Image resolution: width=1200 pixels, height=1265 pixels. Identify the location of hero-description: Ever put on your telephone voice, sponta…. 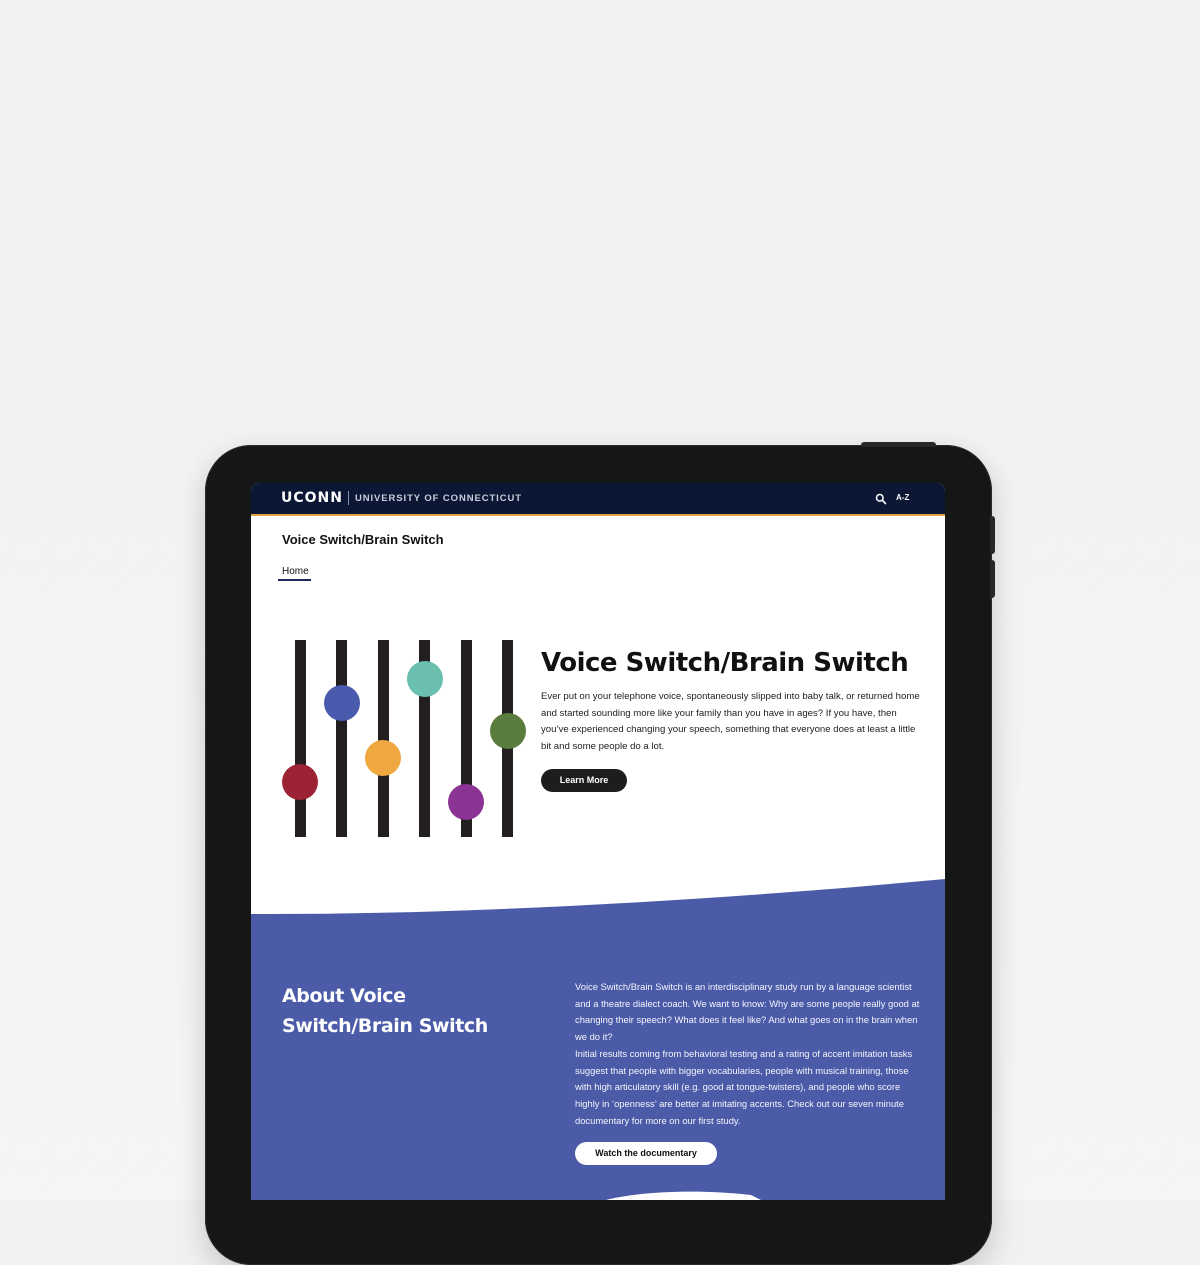
(730, 722).